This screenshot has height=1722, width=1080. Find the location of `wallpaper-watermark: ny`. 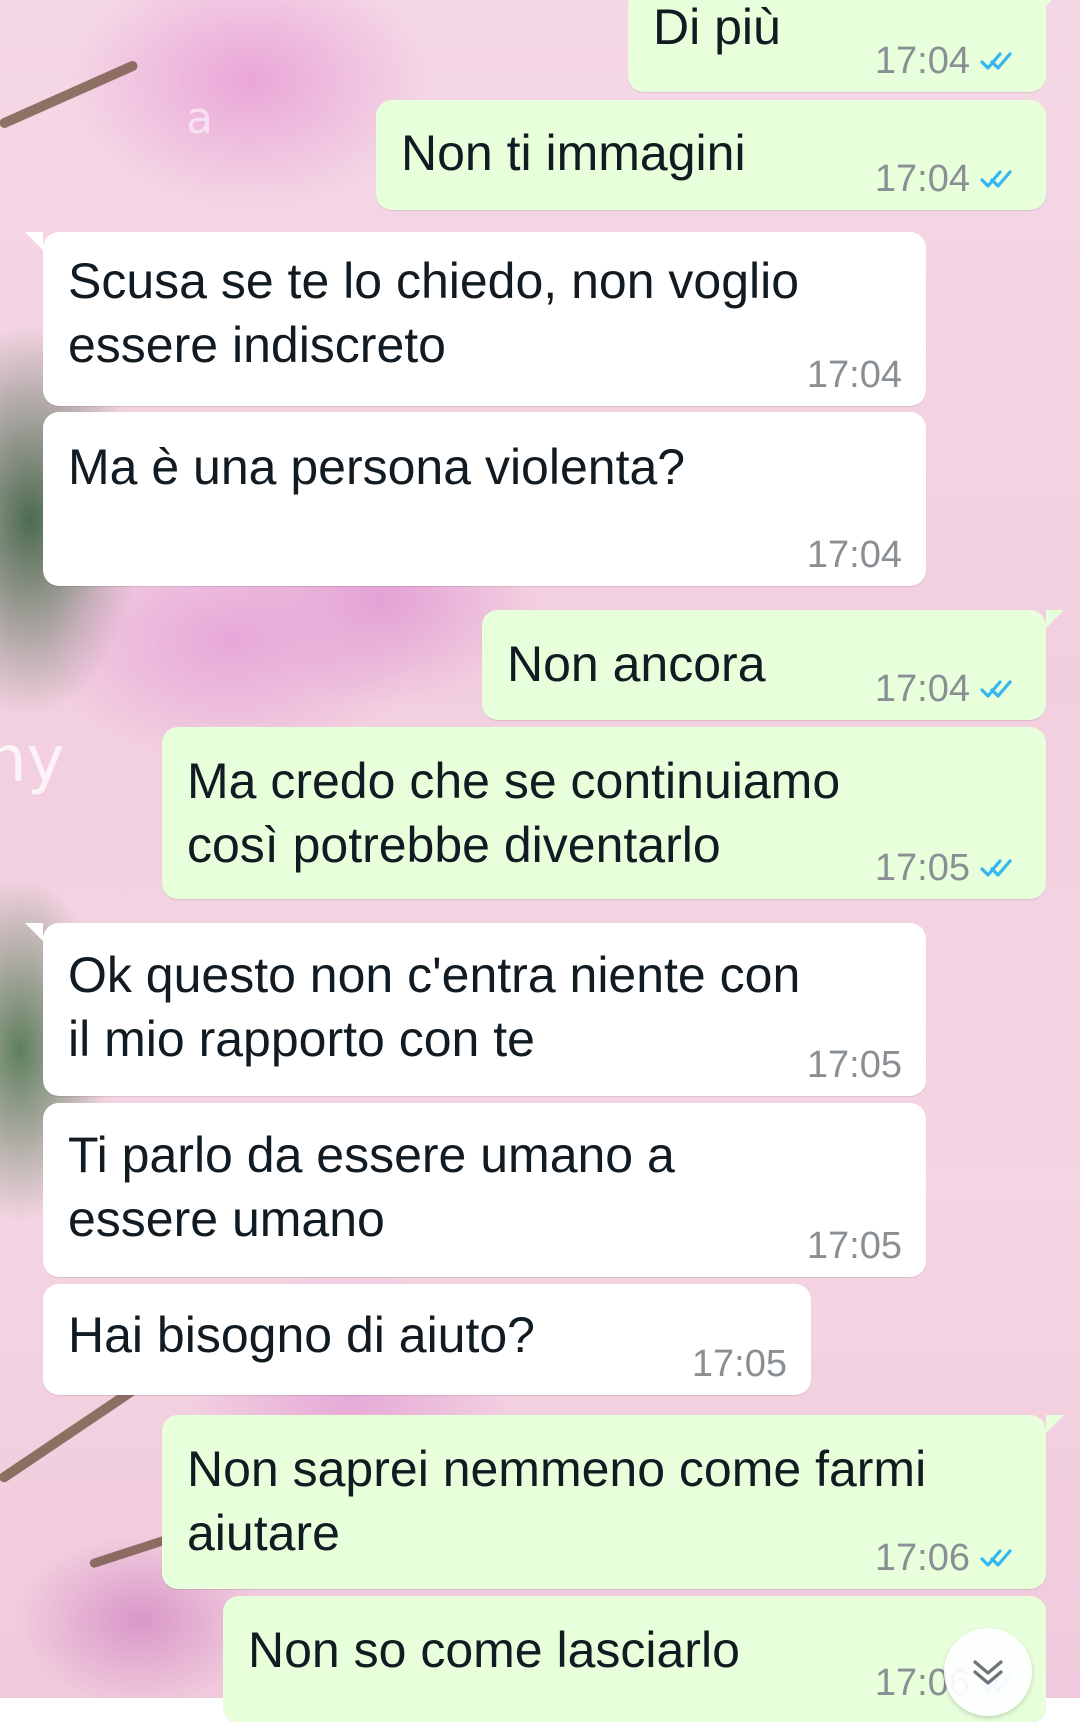

wallpaper-watermark: ny is located at coordinates (32, 760).